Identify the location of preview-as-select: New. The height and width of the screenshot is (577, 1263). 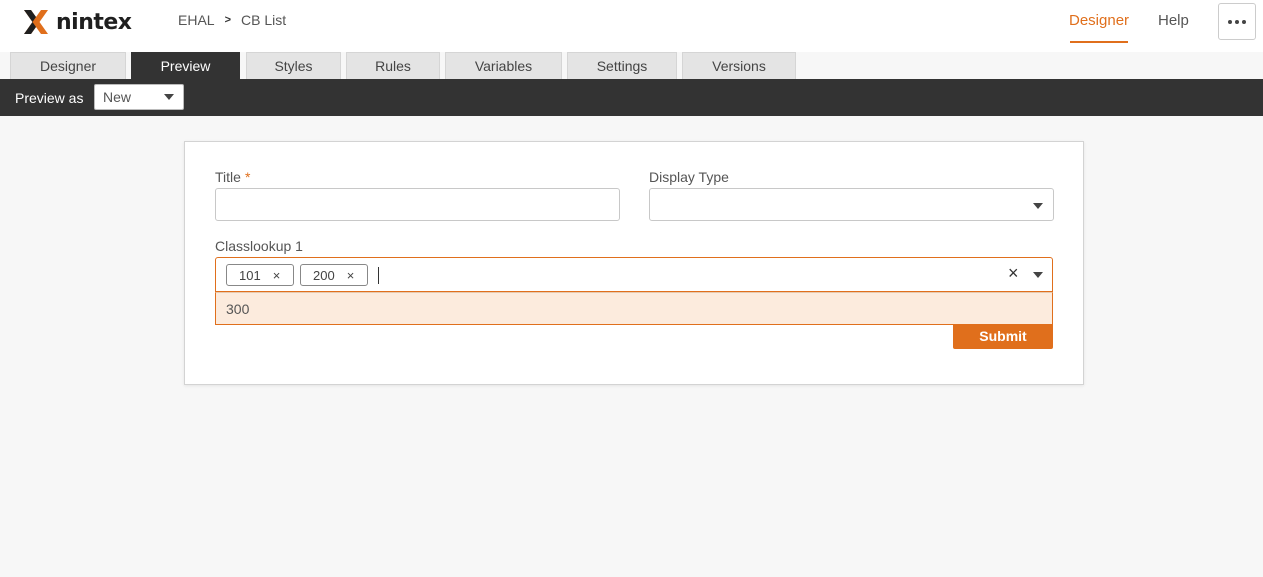
(139, 97).